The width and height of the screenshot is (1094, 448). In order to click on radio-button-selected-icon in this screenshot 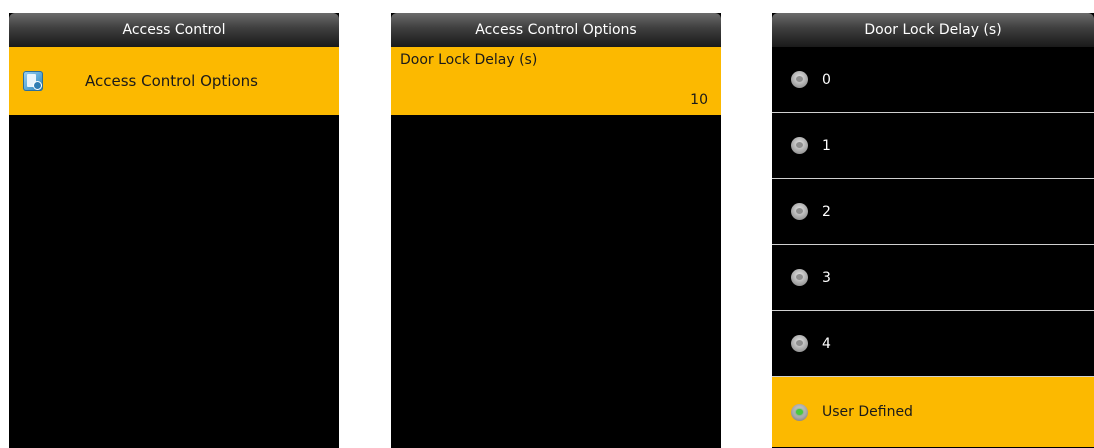, I will do `click(799, 412)`.